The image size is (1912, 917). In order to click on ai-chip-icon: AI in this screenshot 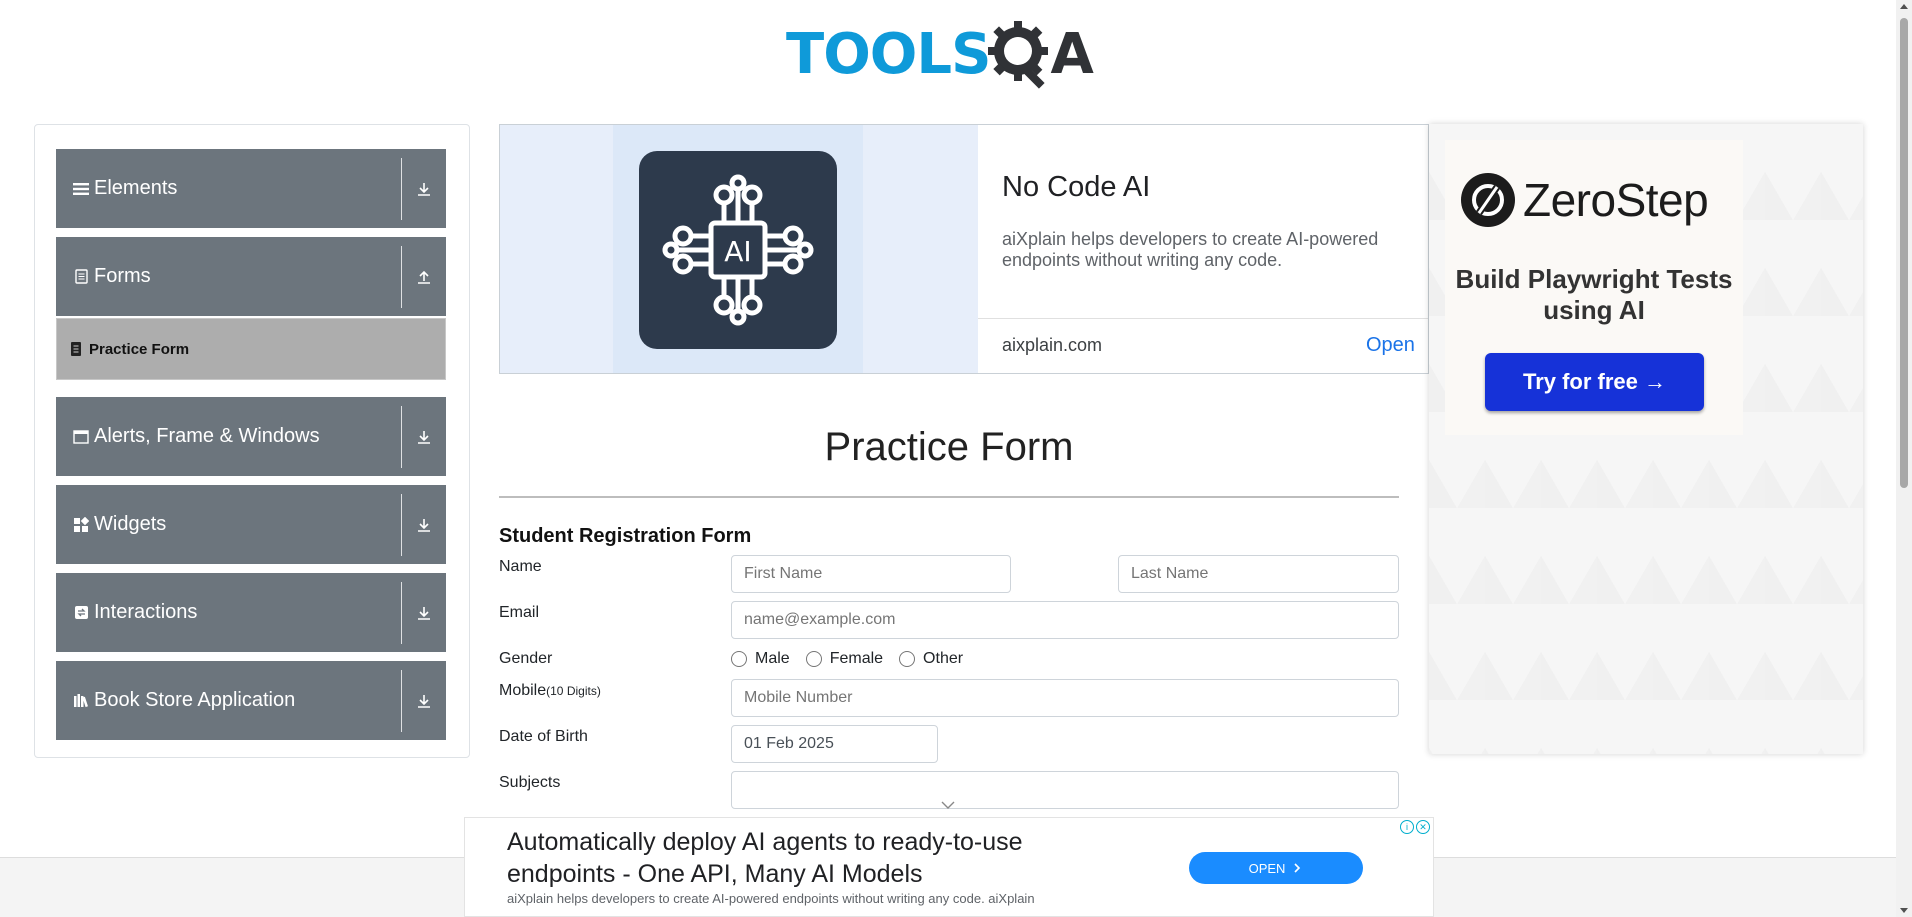, I will do `click(738, 250)`.